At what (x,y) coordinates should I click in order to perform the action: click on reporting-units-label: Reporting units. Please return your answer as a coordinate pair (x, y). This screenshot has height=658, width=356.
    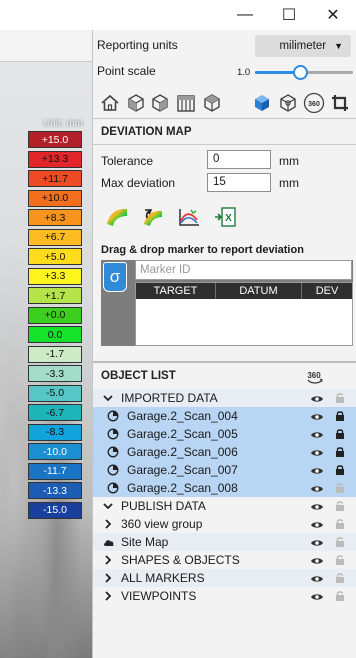
    Looking at the image, I should click on (137, 45).